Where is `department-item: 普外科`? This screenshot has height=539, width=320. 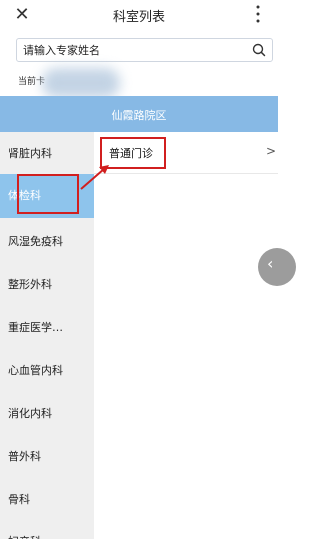 department-item: 普外科 is located at coordinates (47, 457).